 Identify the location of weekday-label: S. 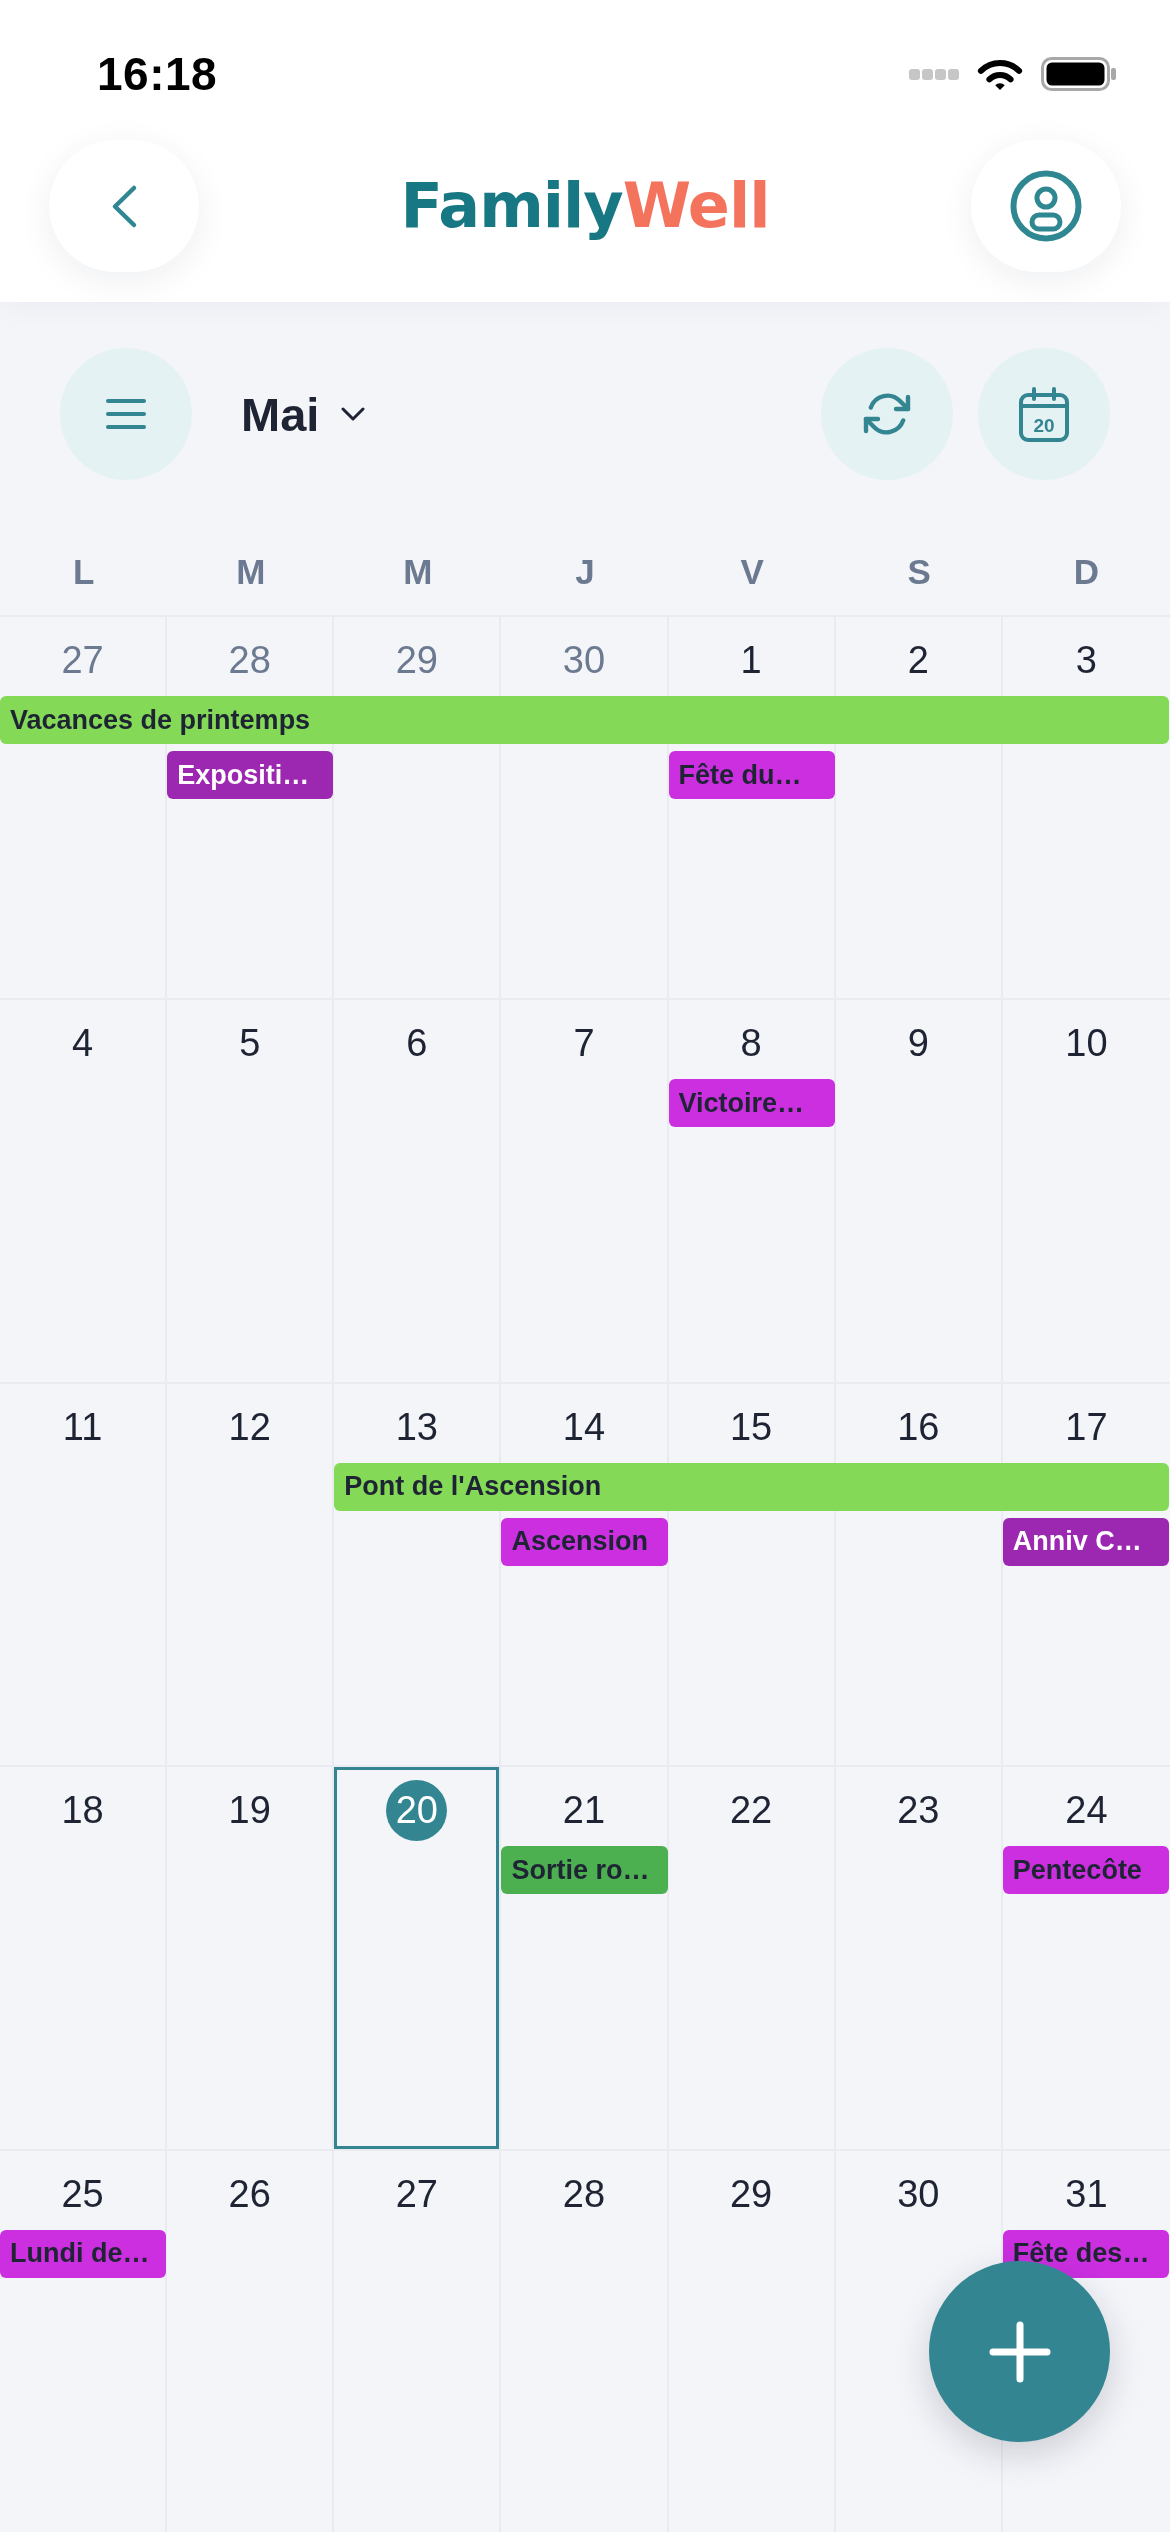
(919, 572).